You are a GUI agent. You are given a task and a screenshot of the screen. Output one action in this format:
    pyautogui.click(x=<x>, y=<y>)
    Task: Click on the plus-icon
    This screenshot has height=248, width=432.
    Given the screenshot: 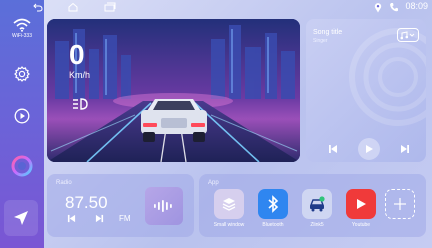 What is the action you would take?
    pyautogui.click(x=400, y=204)
    